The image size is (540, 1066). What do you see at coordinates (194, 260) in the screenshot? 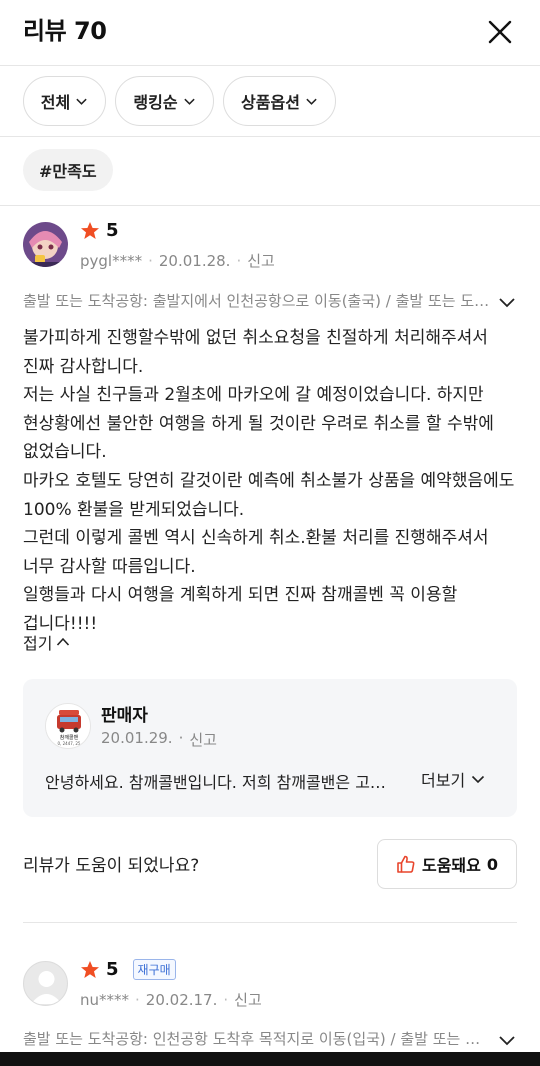
I see `review-date: 20.01.28.` at bounding box center [194, 260].